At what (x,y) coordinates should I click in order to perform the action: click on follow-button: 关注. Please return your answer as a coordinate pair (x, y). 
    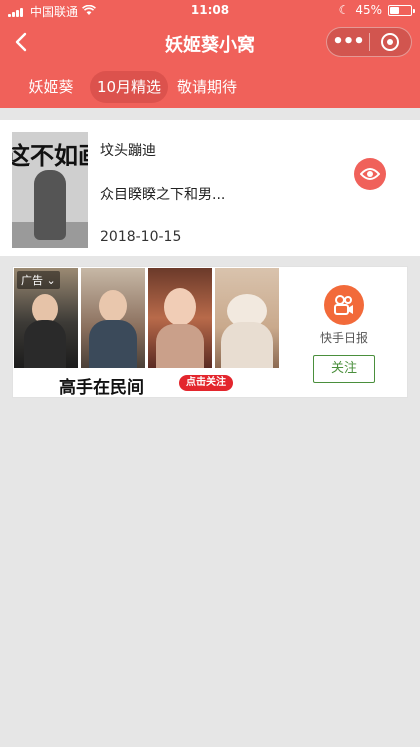
    Looking at the image, I should click on (344, 369).